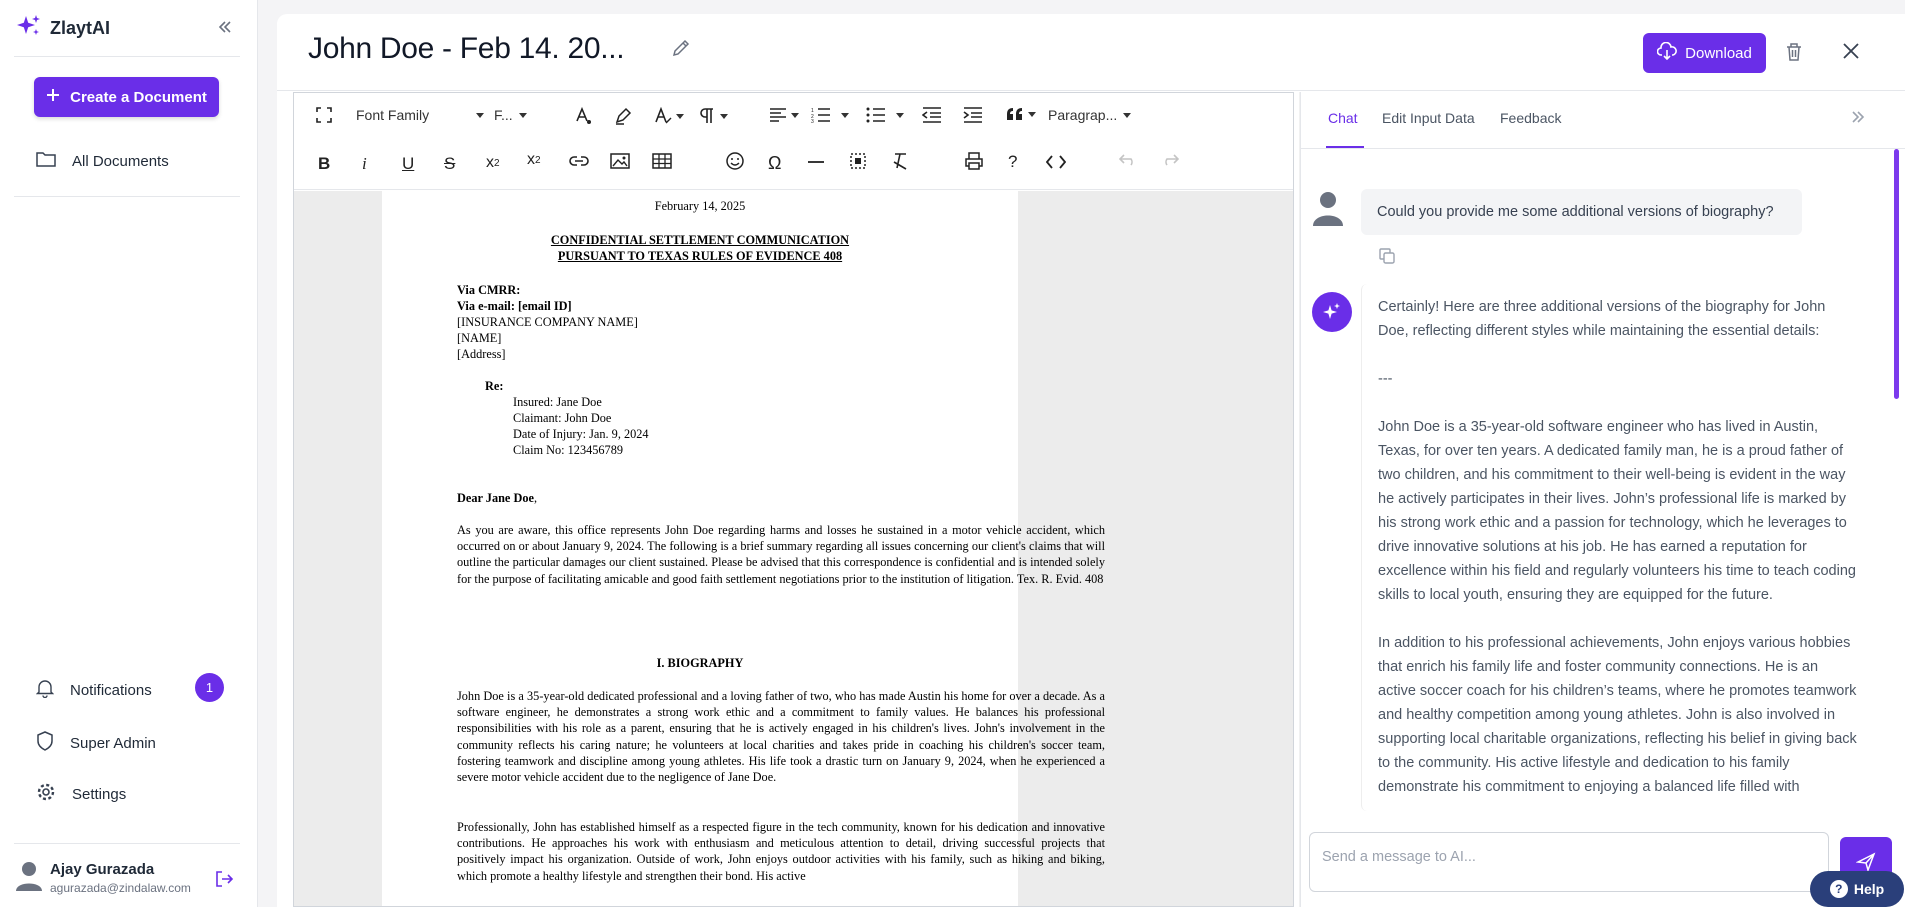 This screenshot has height=907, width=1905. I want to click on tab-edit-input-data: Edit Input Data, so click(1428, 118).